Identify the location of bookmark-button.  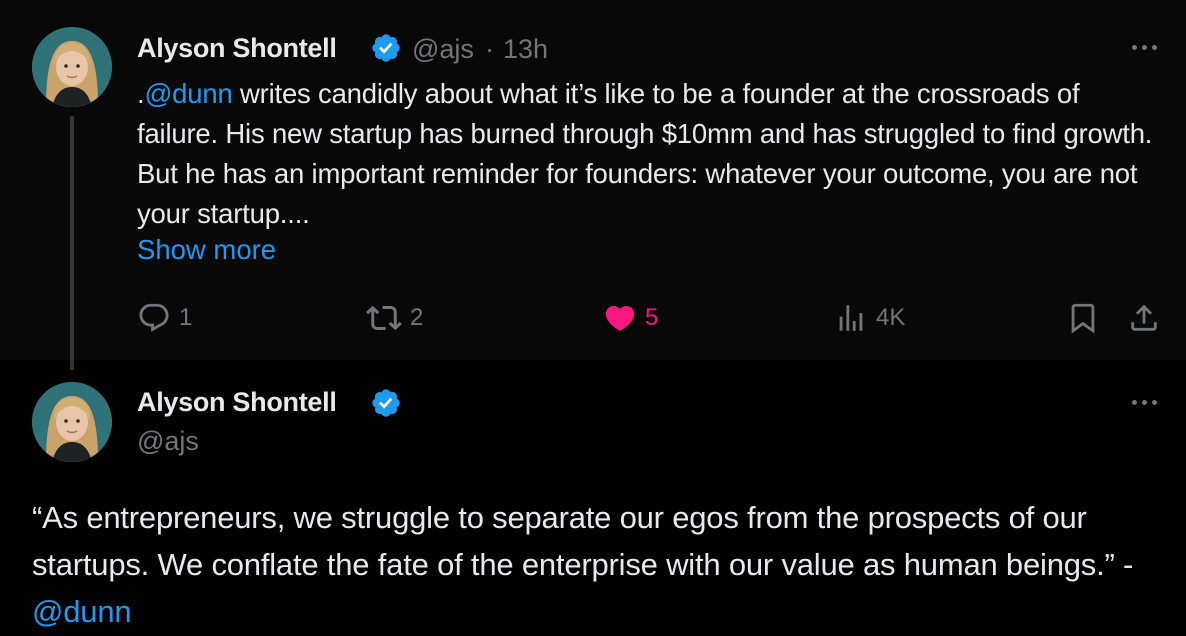
(1083, 318).